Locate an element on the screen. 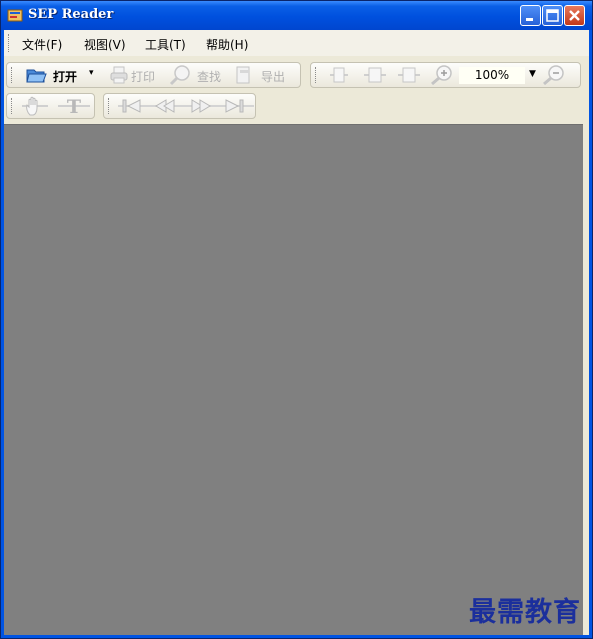 The width and height of the screenshot is (593, 639). menu-help: 帮助(H) is located at coordinates (227, 44).